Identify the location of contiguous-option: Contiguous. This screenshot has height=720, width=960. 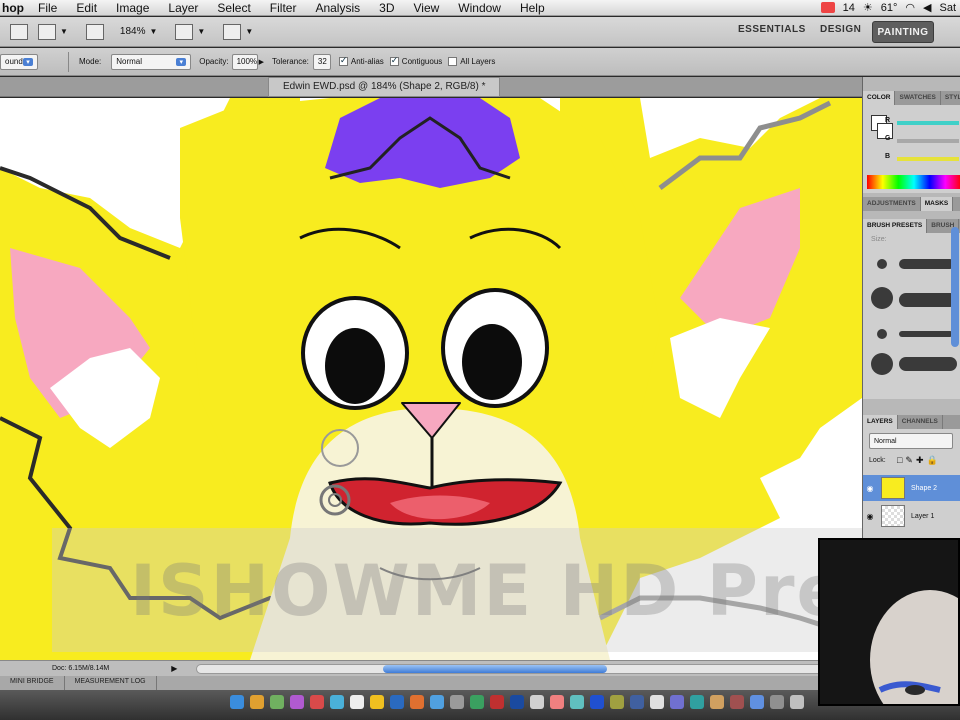
(415, 61).